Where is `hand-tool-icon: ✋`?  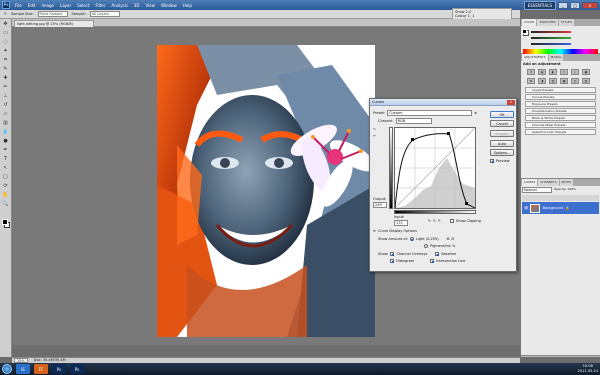 hand-tool-icon: ✋ is located at coordinates (5, 195).